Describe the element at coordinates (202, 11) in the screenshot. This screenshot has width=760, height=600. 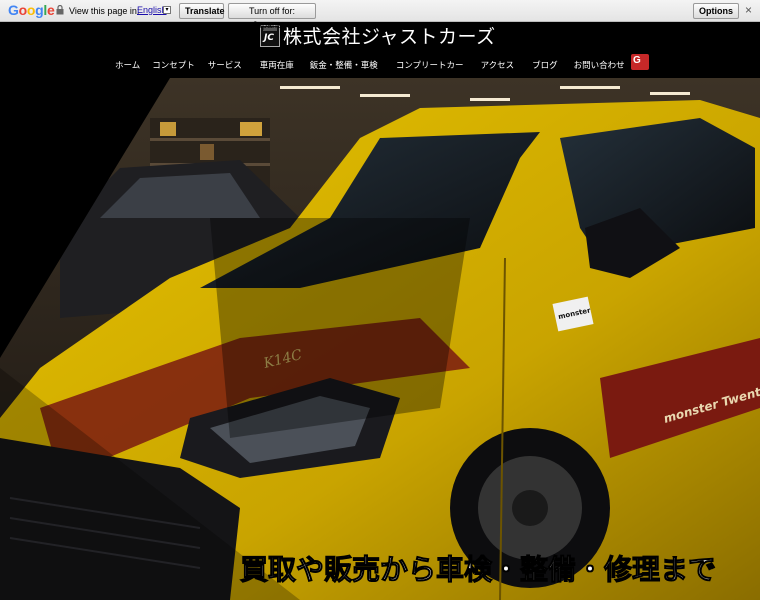
I see `translate-button: Translate` at that location.